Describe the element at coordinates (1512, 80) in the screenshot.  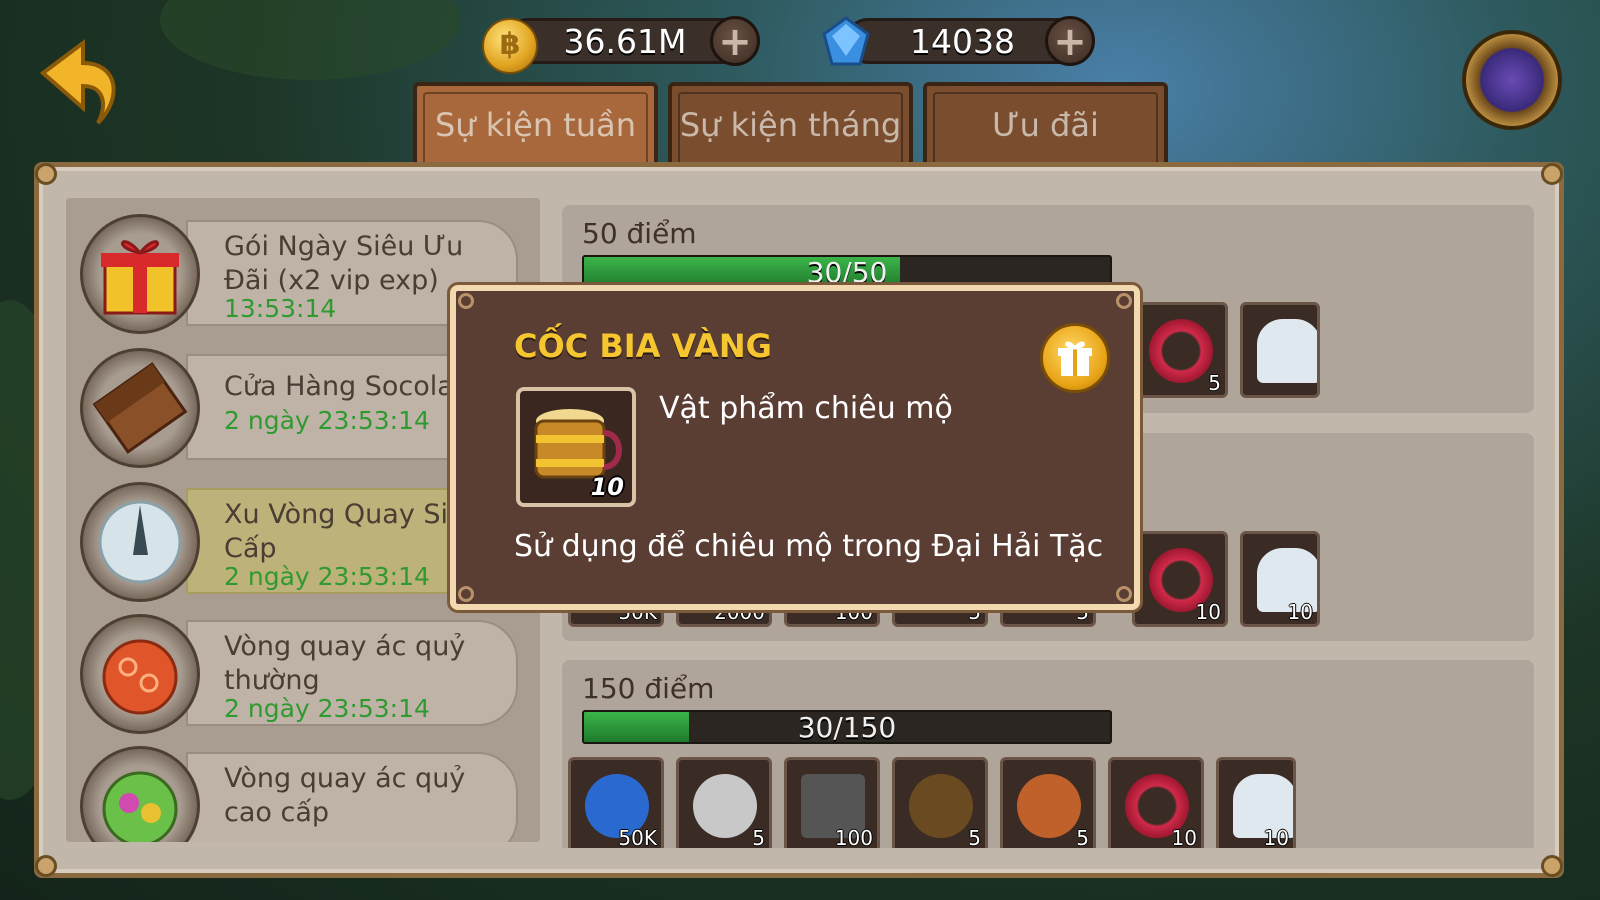
I see `devil-fruit-menu-icon` at that location.